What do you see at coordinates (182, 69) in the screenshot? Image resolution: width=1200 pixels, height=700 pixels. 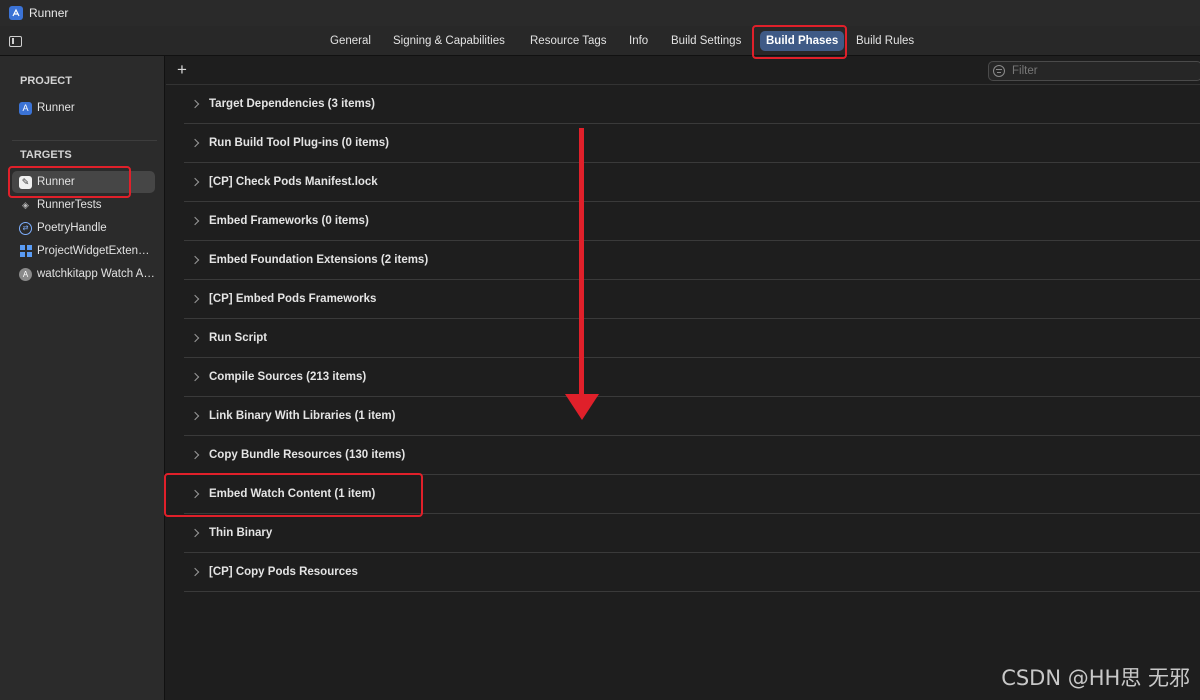 I see `add-build-phase-button: +` at bounding box center [182, 69].